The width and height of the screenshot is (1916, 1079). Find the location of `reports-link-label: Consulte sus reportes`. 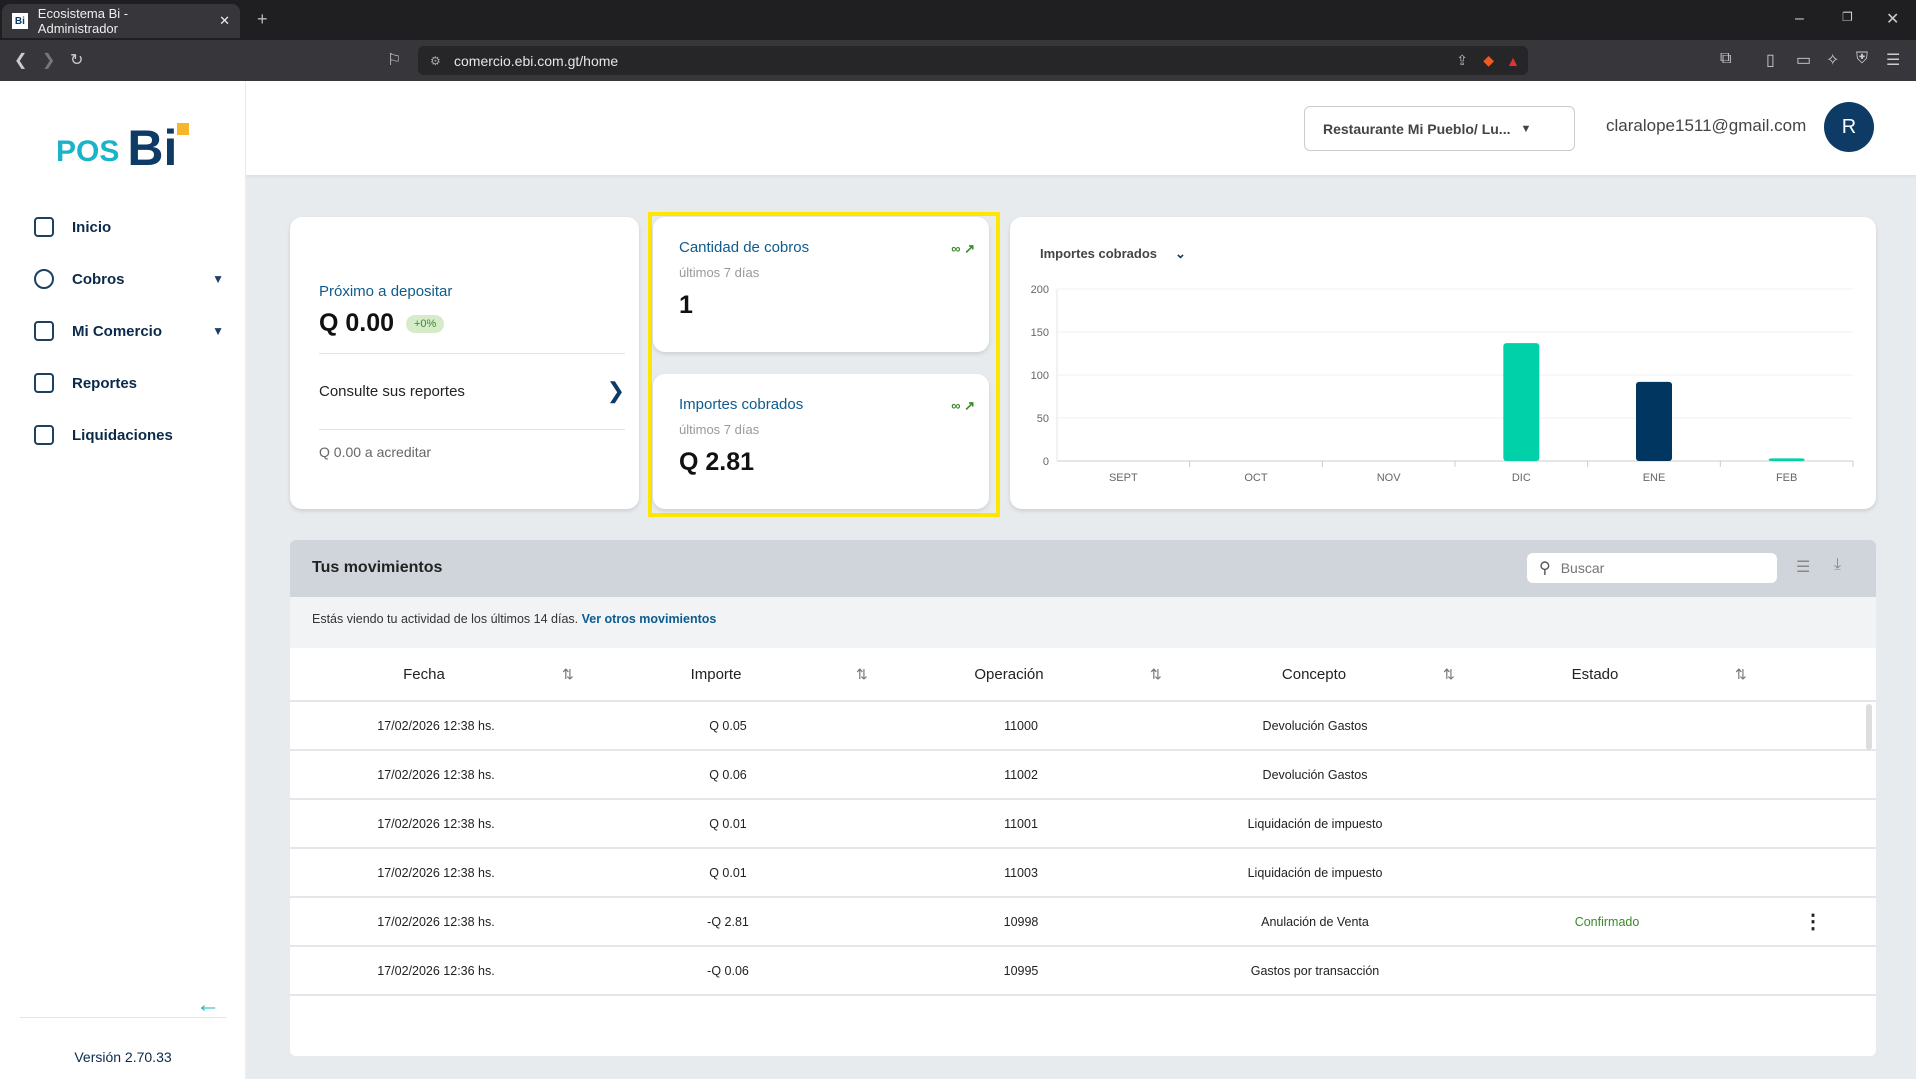

reports-link-label: Consulte sus reportes is located at coordinates (392, 391).